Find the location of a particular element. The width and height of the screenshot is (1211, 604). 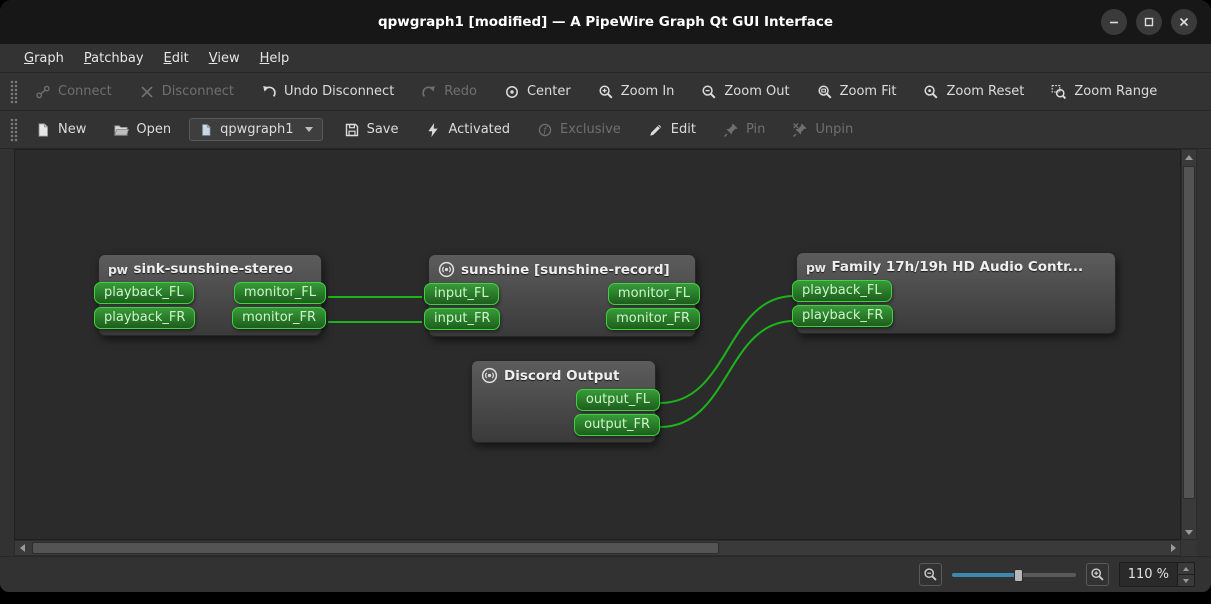

vertical-scrollbar is located at coordinates (1189, 344).